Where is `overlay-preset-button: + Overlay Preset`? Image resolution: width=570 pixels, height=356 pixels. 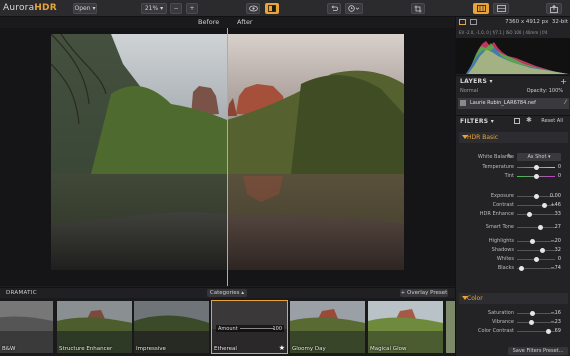 overlay-preset-button: + Overlay Preset is located at coordinates (424, 293).